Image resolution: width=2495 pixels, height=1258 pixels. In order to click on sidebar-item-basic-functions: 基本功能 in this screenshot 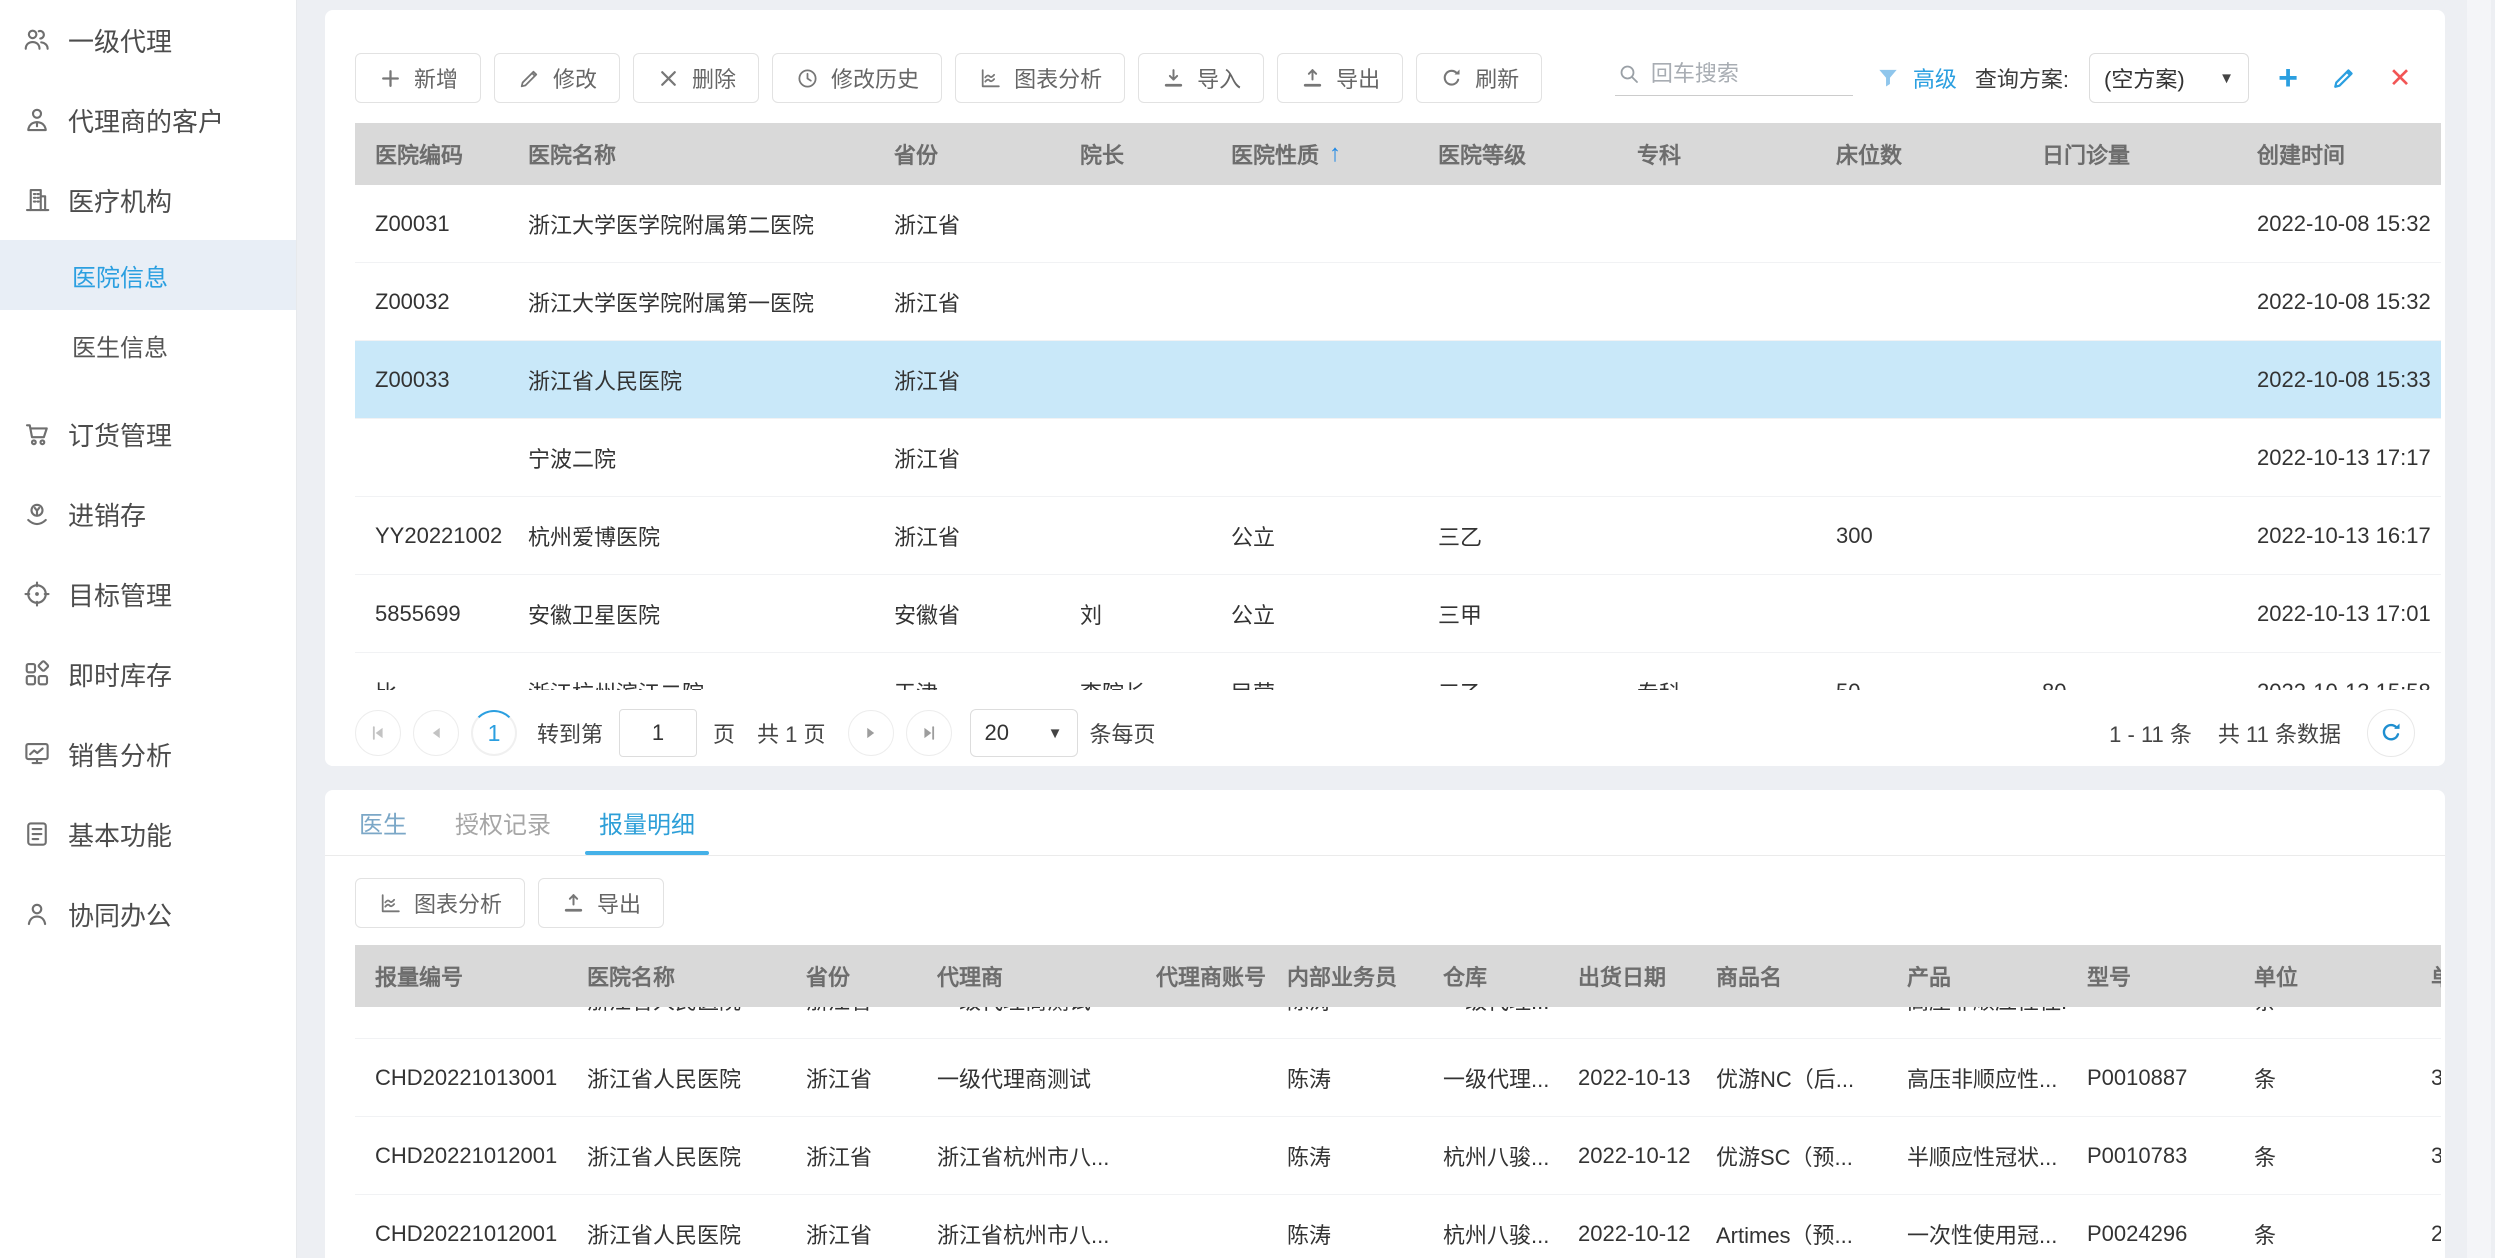, I will do `click(148, 834)`.